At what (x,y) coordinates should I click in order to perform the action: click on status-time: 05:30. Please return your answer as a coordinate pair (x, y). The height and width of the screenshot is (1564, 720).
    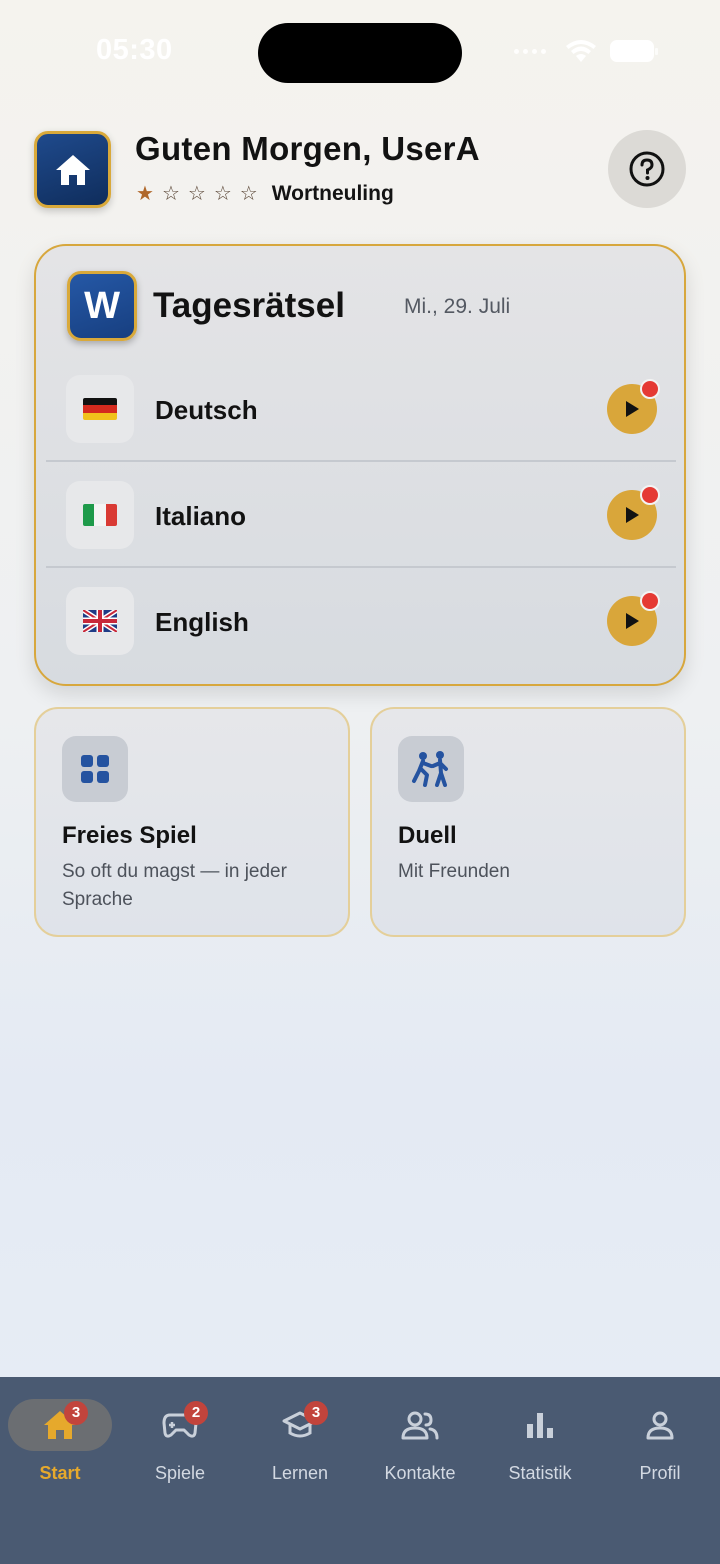
    Looking at the image, I should click on (134, 50).